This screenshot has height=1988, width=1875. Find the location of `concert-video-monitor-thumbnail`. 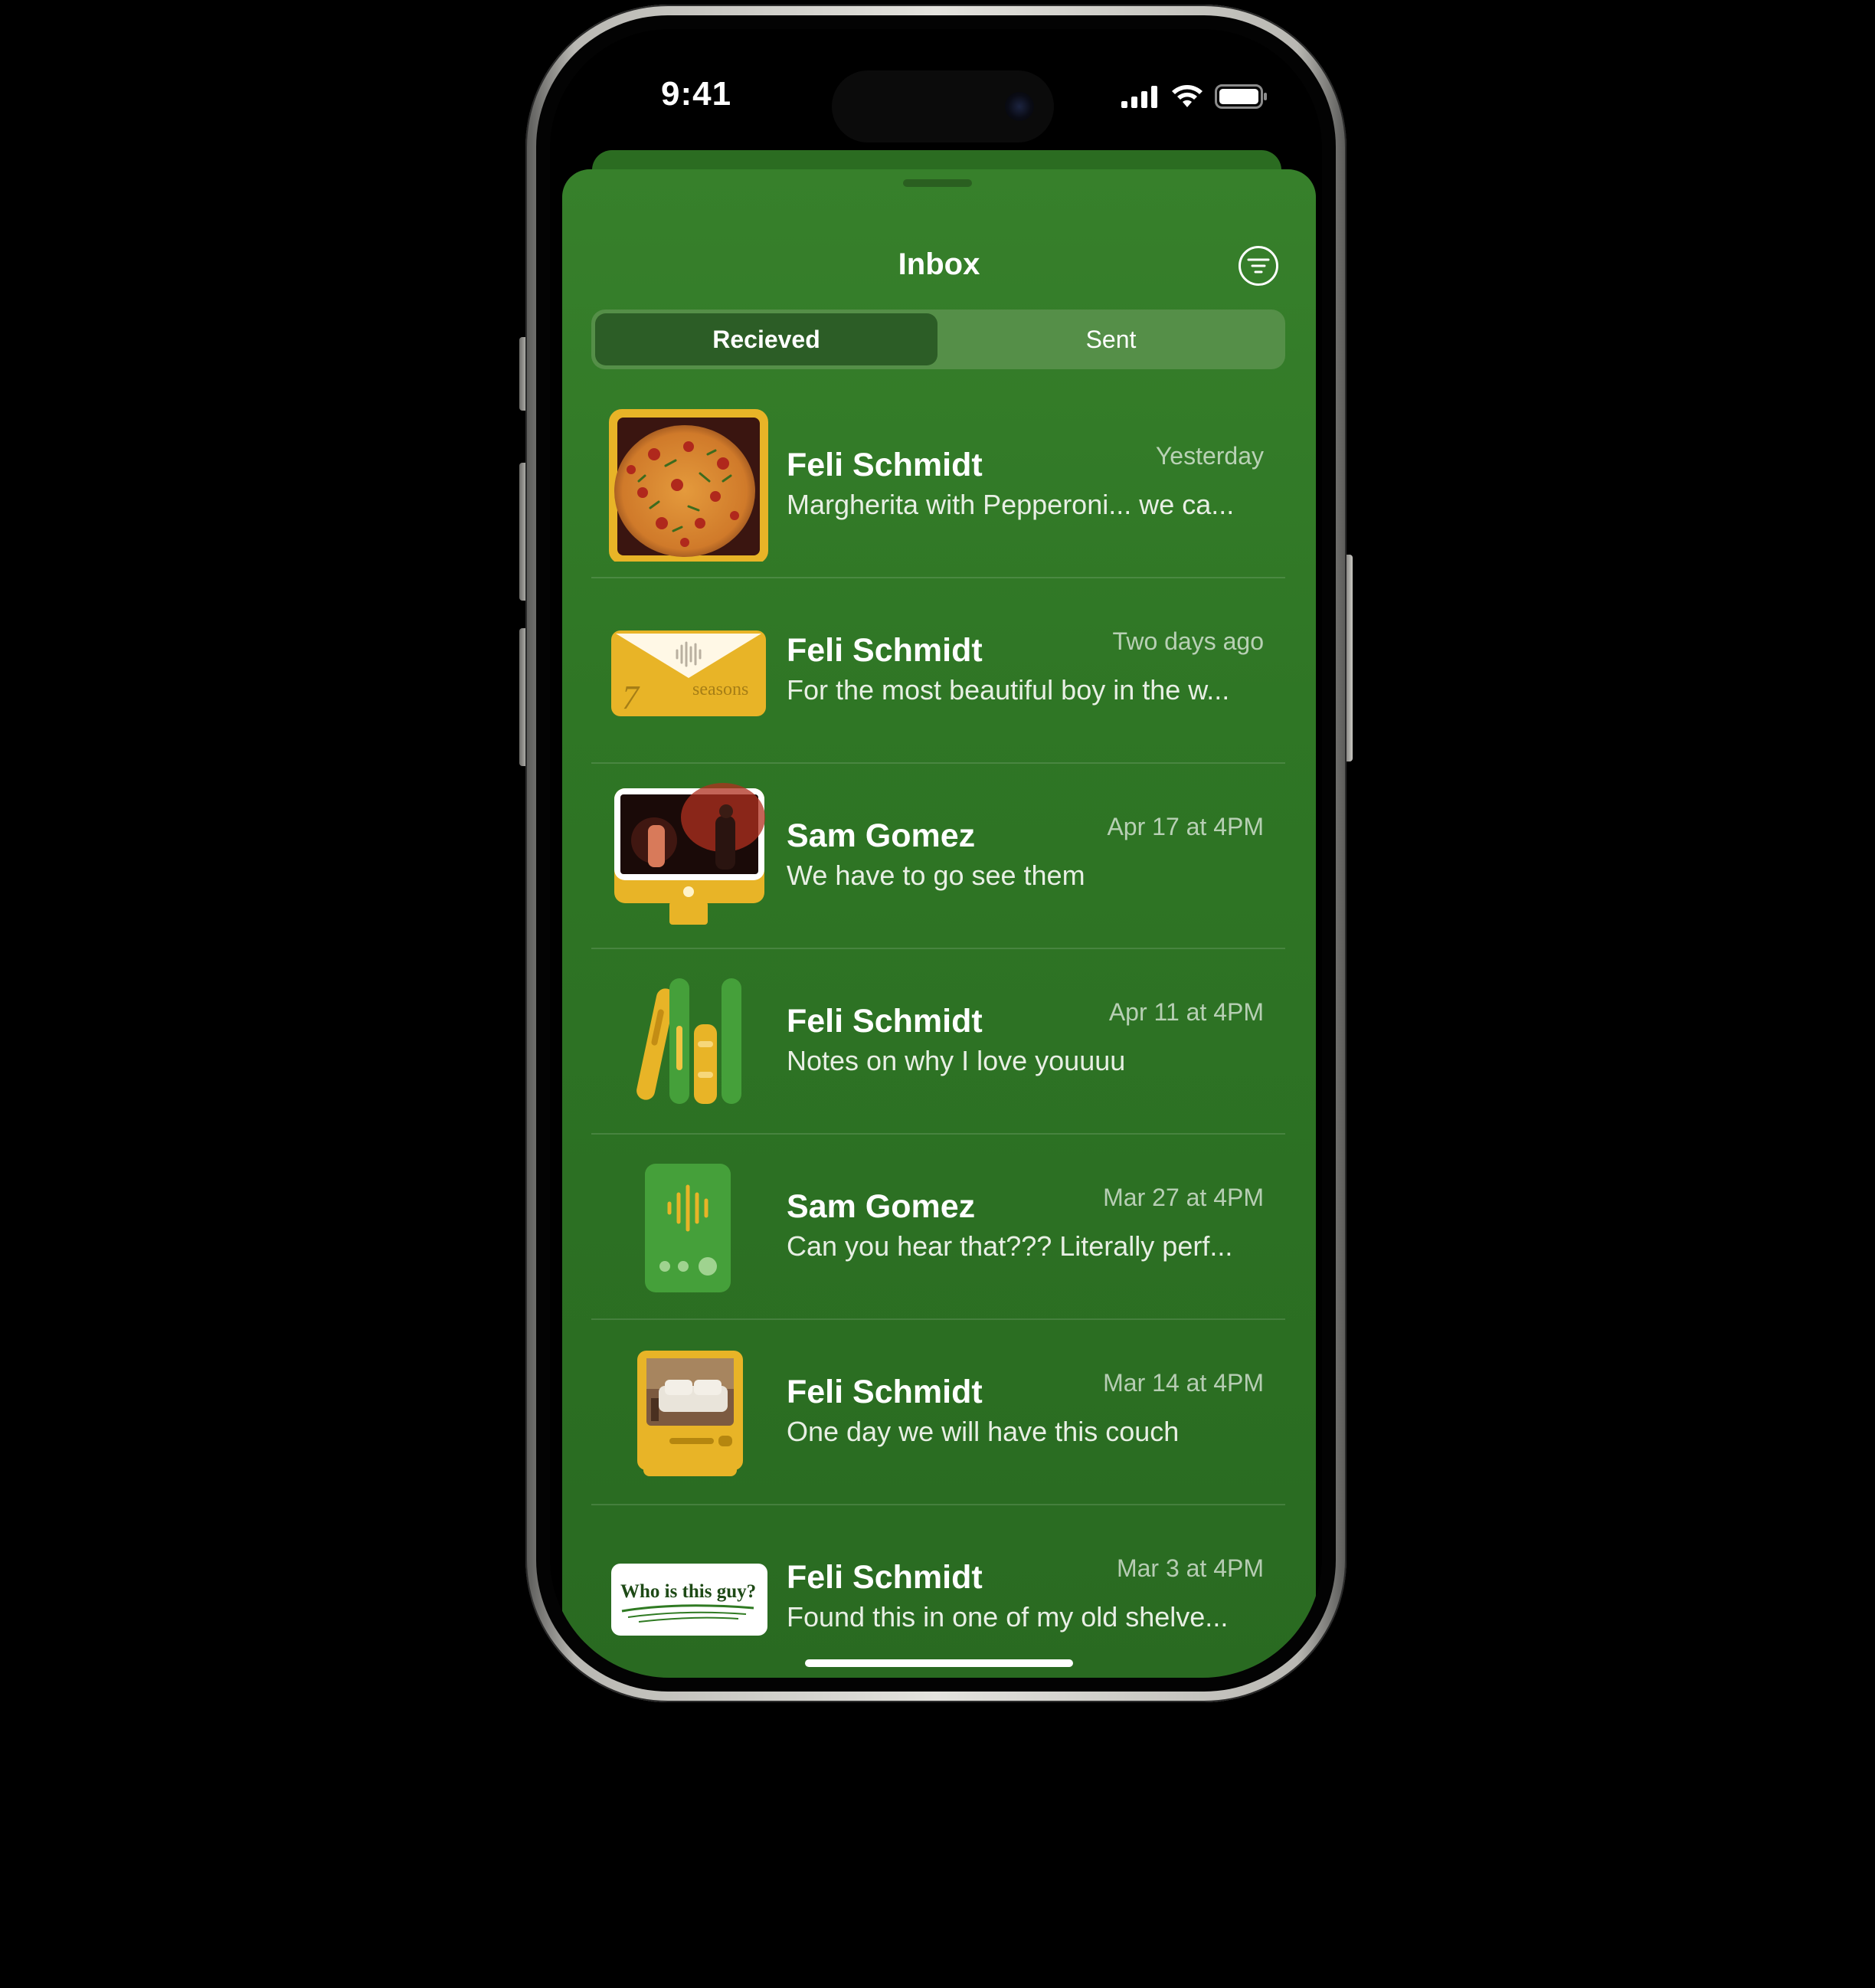

concert-video-monitor-thumbnail is located at coordinates (690, 854).